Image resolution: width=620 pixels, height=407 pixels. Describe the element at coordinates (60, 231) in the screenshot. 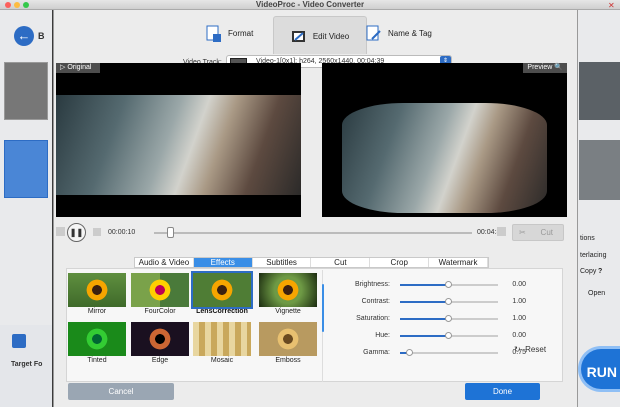

I see `stop-icon` at that location.